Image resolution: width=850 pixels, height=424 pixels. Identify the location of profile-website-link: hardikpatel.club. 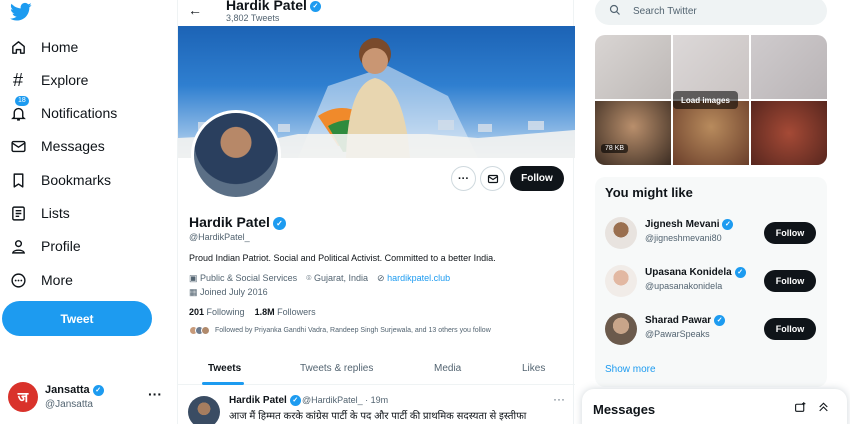
(418, 278).